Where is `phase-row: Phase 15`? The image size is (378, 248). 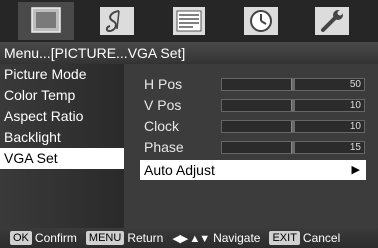 phase-row: Phase 15 is located at coordinates (245, 147).